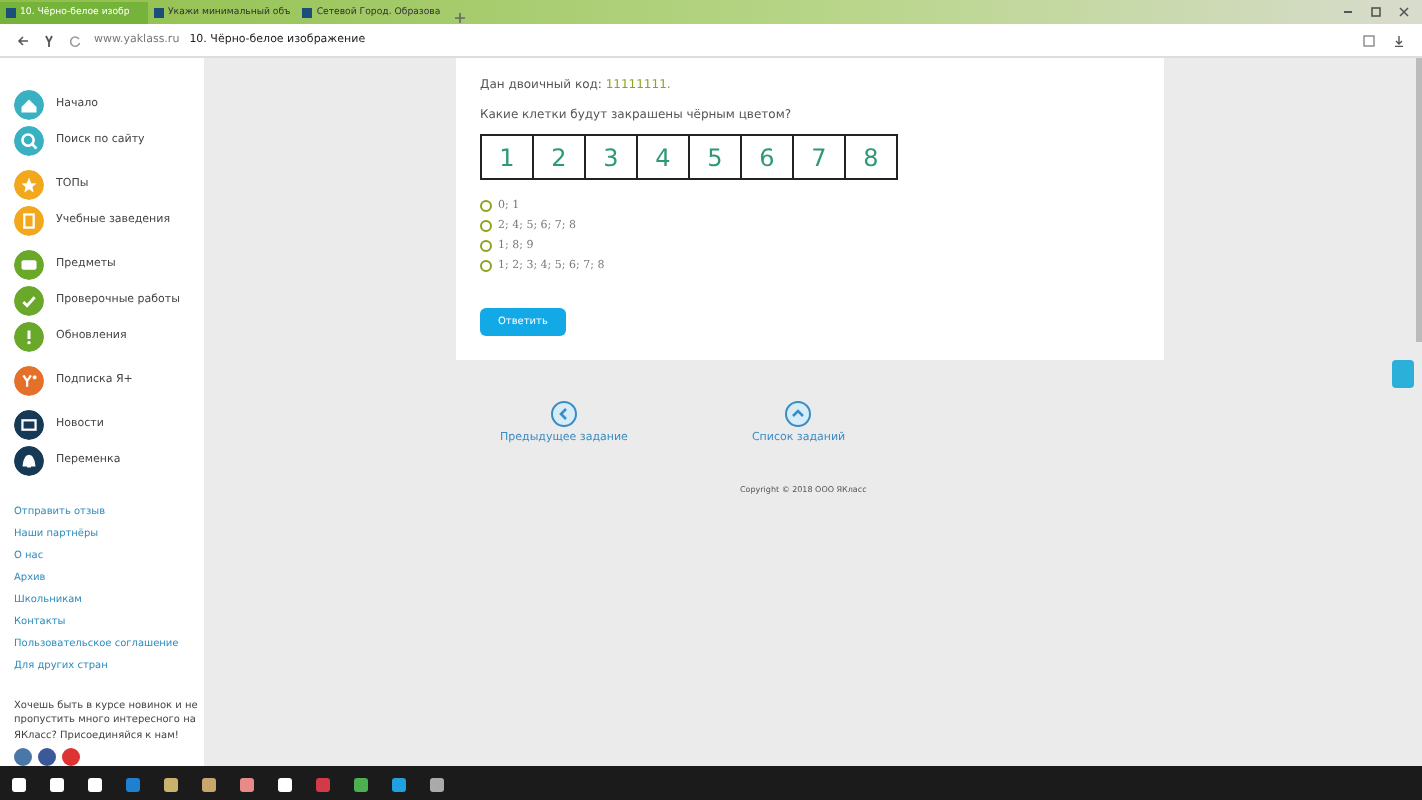  What do you see at coordinates (23, 40) in the screenshot?
I see `back-arrow-icon` at bounding box center [23, 40].